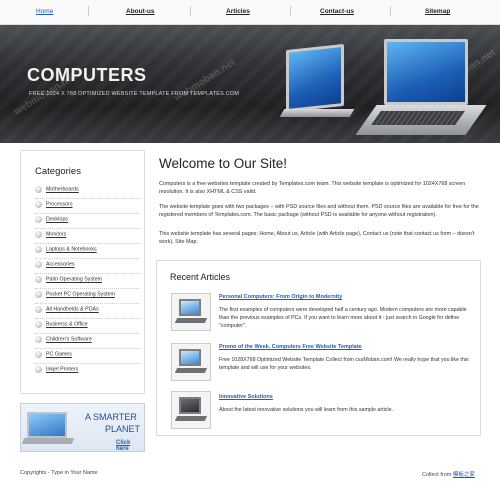 Image resolution: width=500 pixels, height=496 pixels. What do you see at coordinates (62, 189) in the screenshot?
I see `category-label: Motherboards` at bounding box center [62, 189].